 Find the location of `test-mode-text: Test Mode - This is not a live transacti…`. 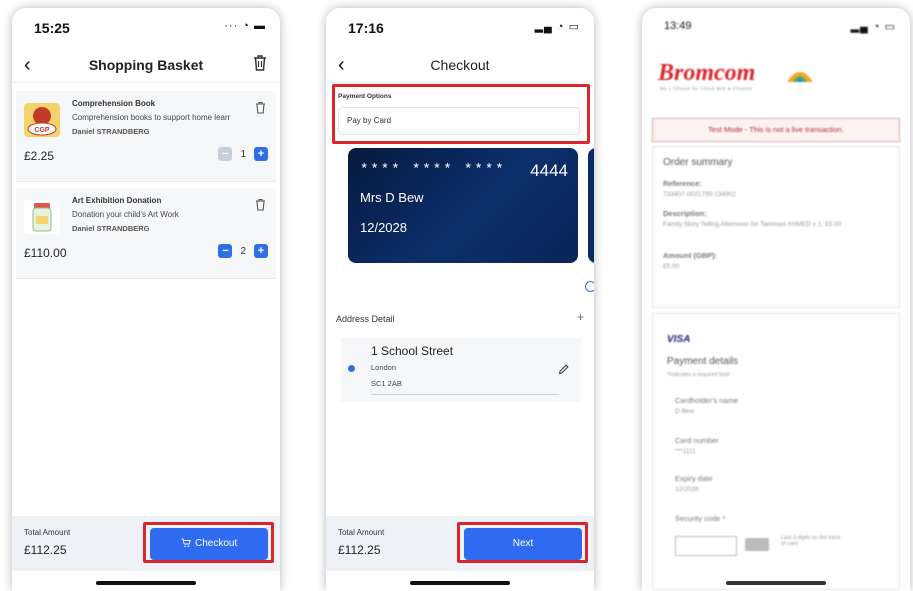

test-mode-text: Test Mode - This is not a live transacti… is located at coordinates (776, 129).